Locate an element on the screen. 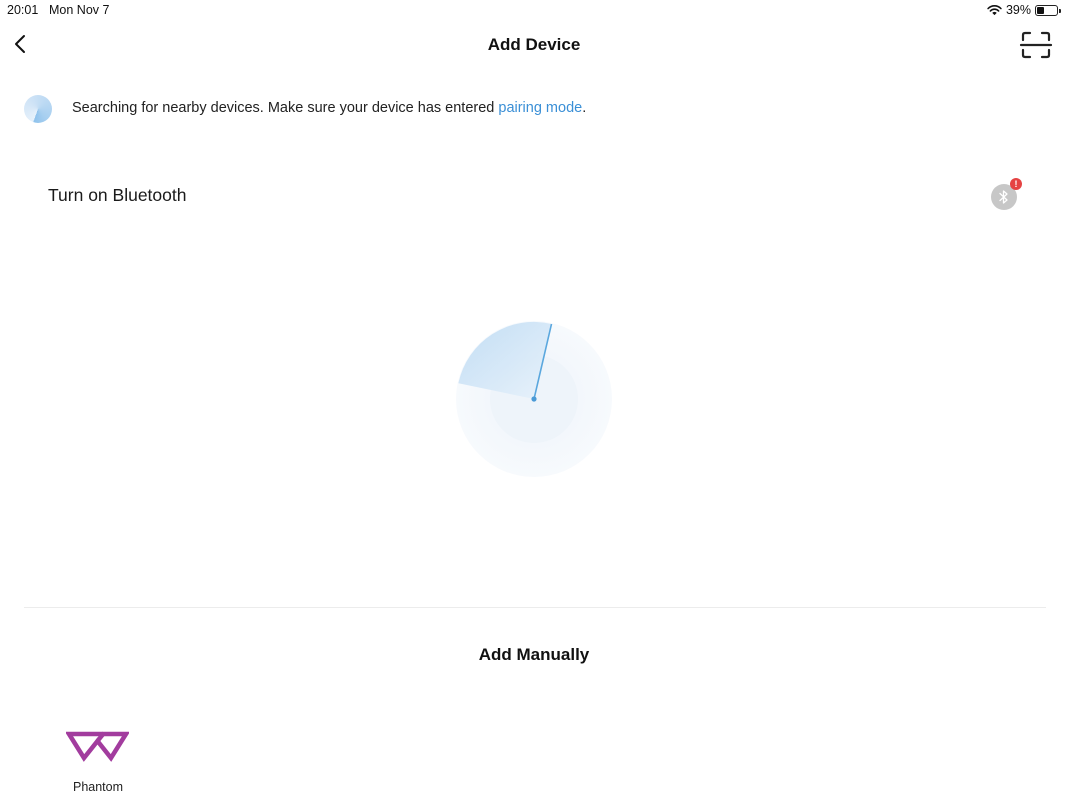 The height and width of the screenshot is (800, 1068). scan-button is located at coordinates (1036, 45).